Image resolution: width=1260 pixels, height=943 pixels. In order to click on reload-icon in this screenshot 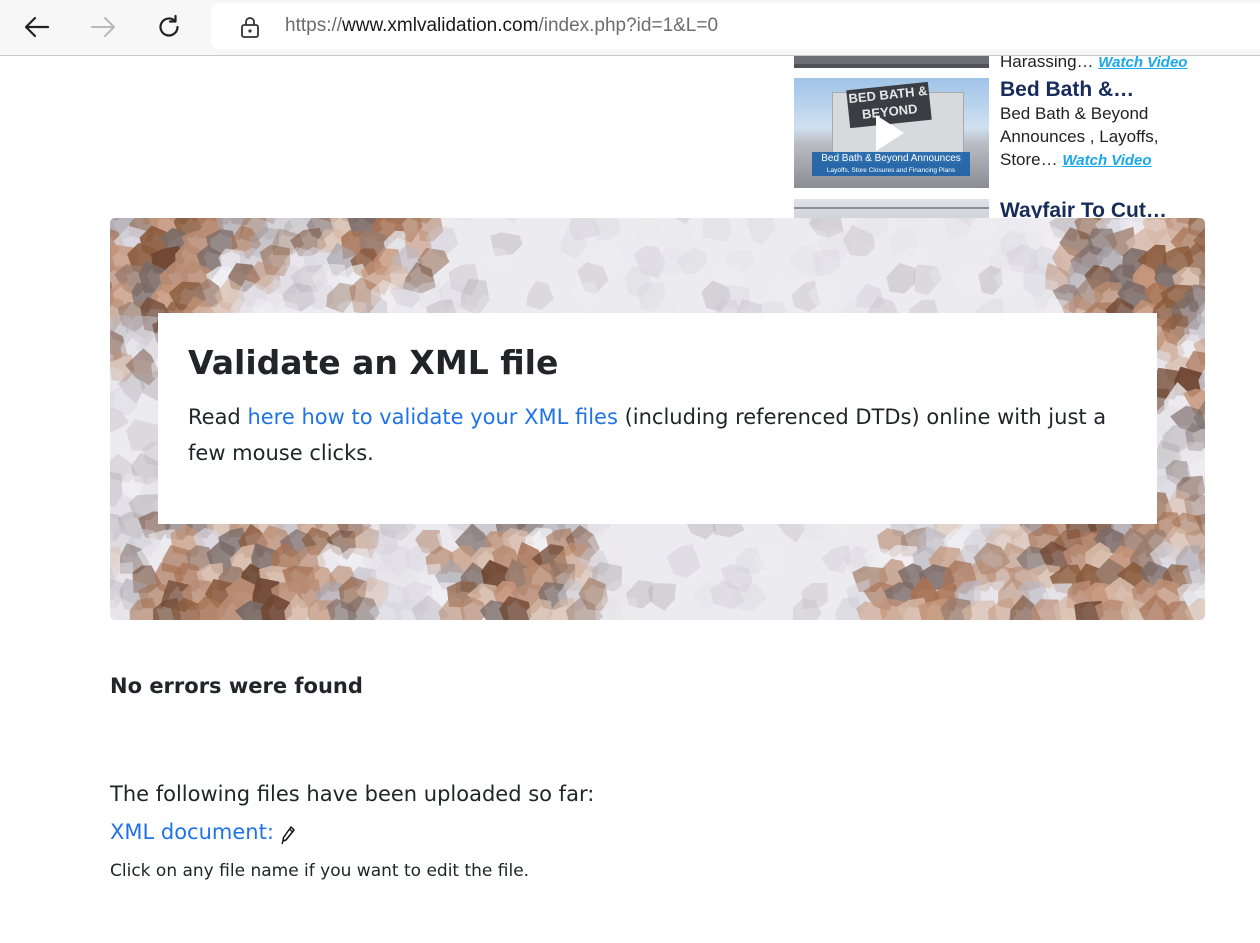, I will do `click(169, 25)`.